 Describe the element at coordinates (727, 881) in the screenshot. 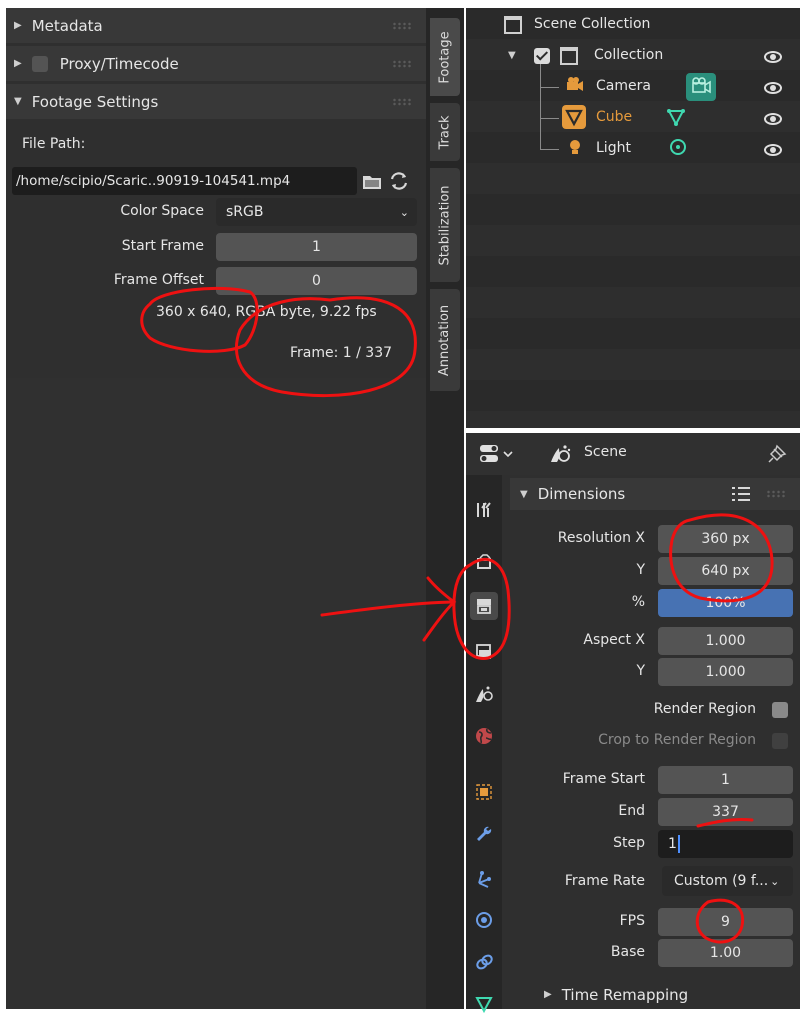

I see `frame-rate-dropdown: Custom (9 f... ⌄` at that location.